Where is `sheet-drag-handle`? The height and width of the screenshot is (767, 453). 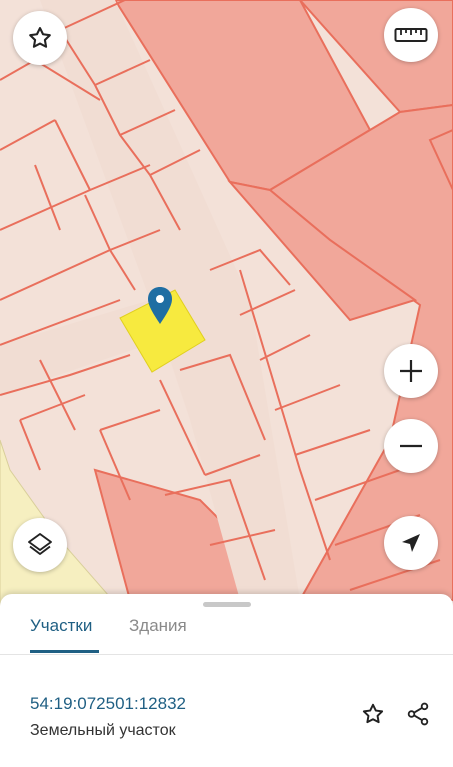
sheet-drag-handle is located at coordinates (227, 604).